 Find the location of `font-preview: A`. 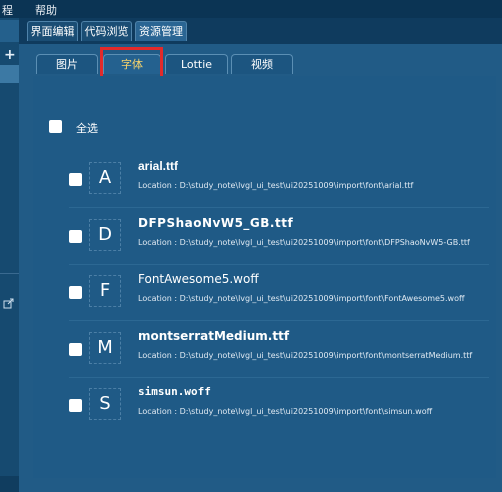

font-preview: A is located at coordinates (105, 178).